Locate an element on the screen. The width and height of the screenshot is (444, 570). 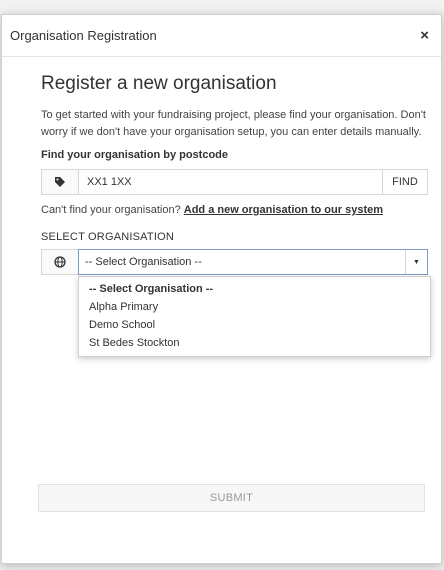
postcode-search-group: FIND is located at coordinates (234, 182).